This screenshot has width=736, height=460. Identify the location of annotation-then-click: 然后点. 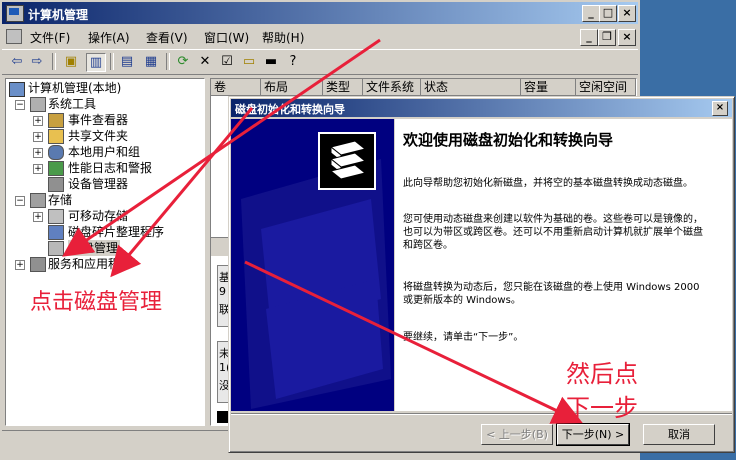
(602, 374).